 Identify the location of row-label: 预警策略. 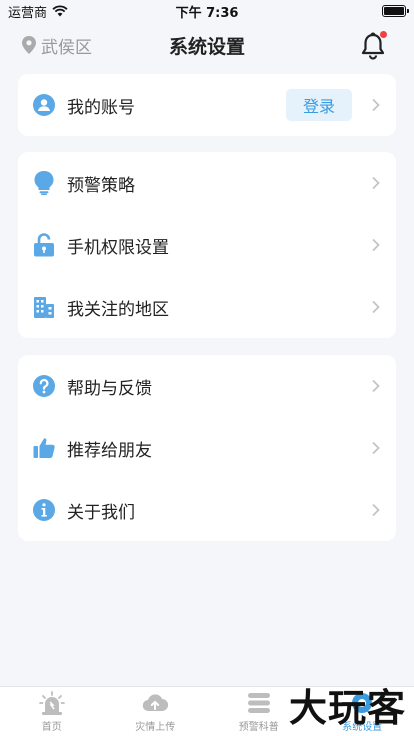
(101, 185).